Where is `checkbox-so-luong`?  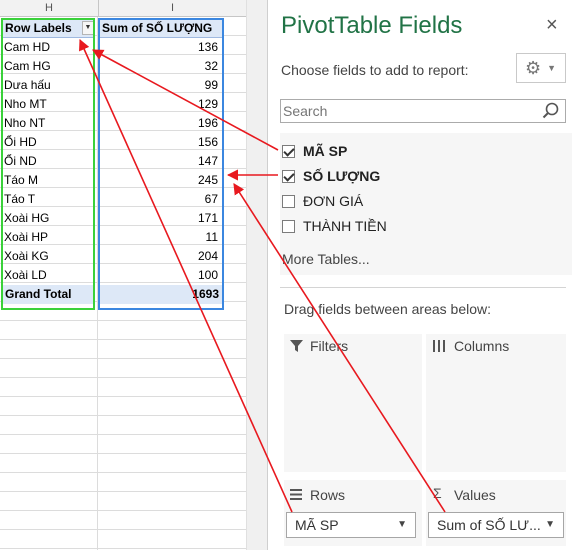 checkbox-so-luong is located at coordinates (288, 176).